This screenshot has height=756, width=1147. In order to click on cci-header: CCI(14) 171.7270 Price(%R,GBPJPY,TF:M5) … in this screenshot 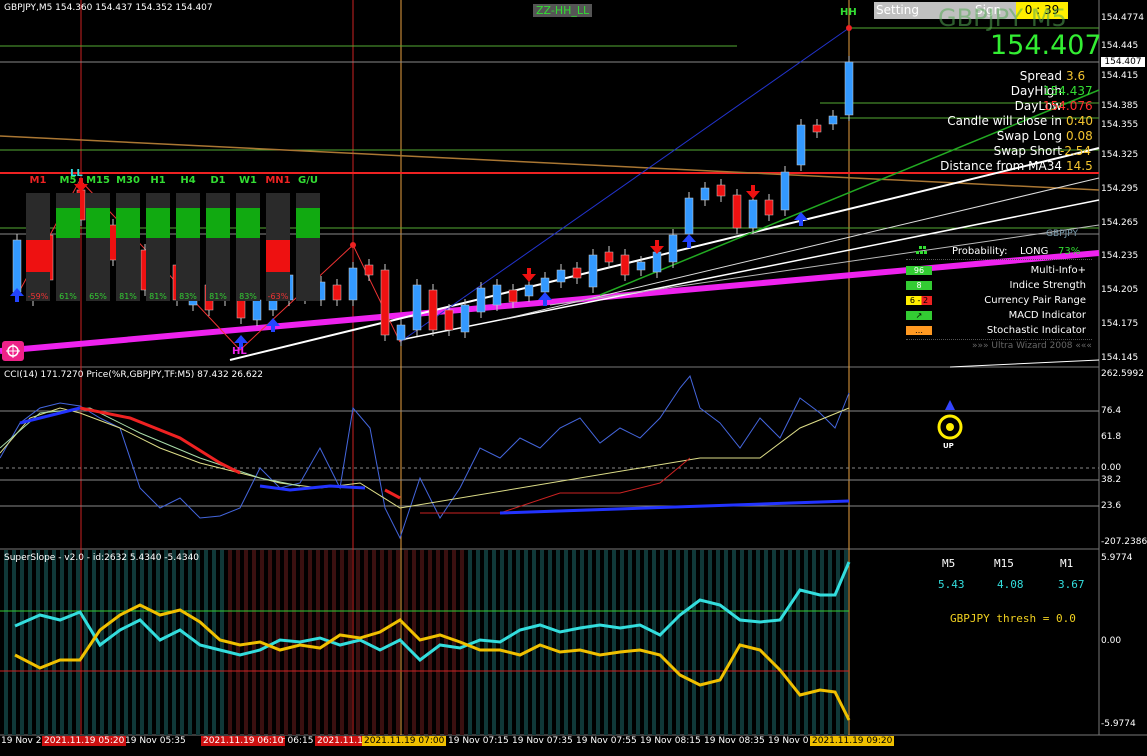, I will do `click(134, 375)`.